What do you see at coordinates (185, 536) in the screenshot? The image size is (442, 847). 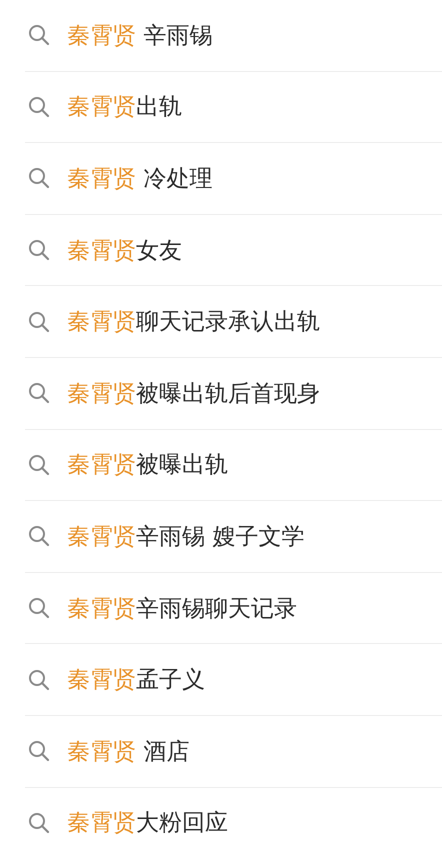 I see `suggestion-item: 秦霄贤辛雨锡 嫂子文学` at bounding box center [185, 536].